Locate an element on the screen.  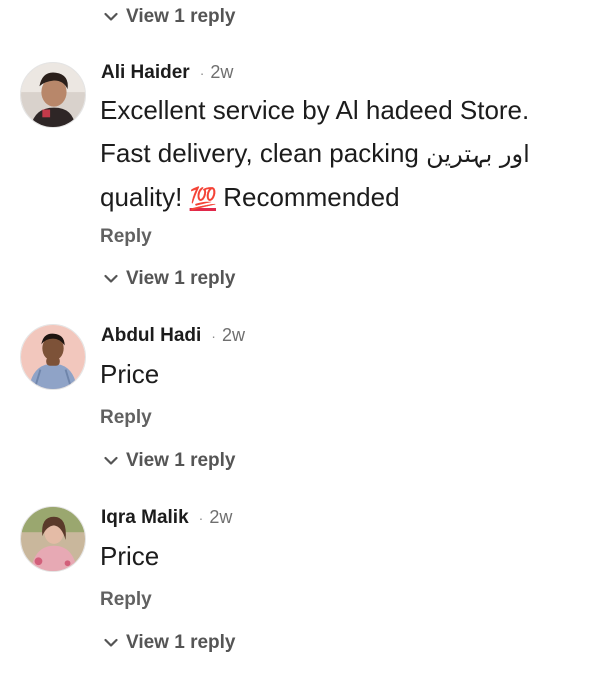
author-name: Iqra Malik is located at coordinates (145, 518).